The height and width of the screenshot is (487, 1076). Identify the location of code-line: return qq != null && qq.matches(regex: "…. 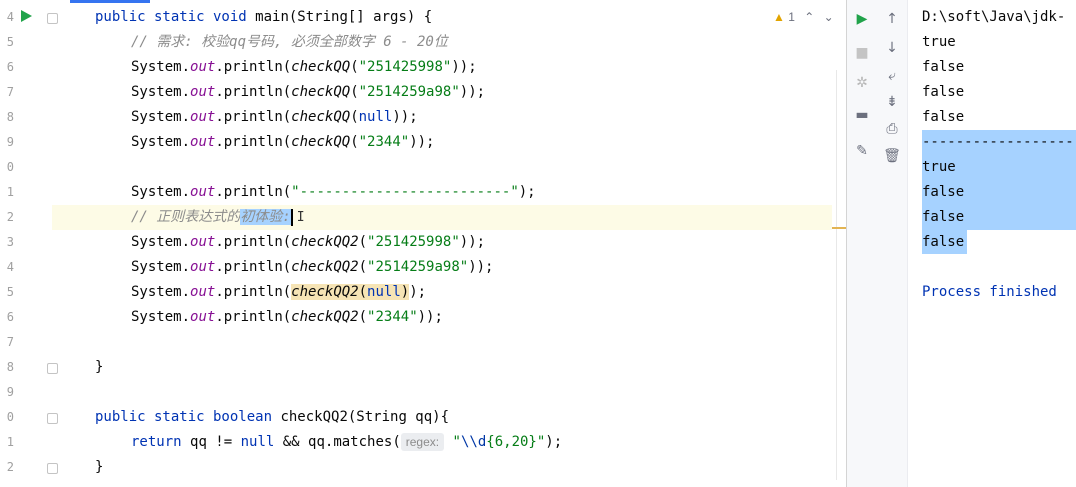
(346, 442).